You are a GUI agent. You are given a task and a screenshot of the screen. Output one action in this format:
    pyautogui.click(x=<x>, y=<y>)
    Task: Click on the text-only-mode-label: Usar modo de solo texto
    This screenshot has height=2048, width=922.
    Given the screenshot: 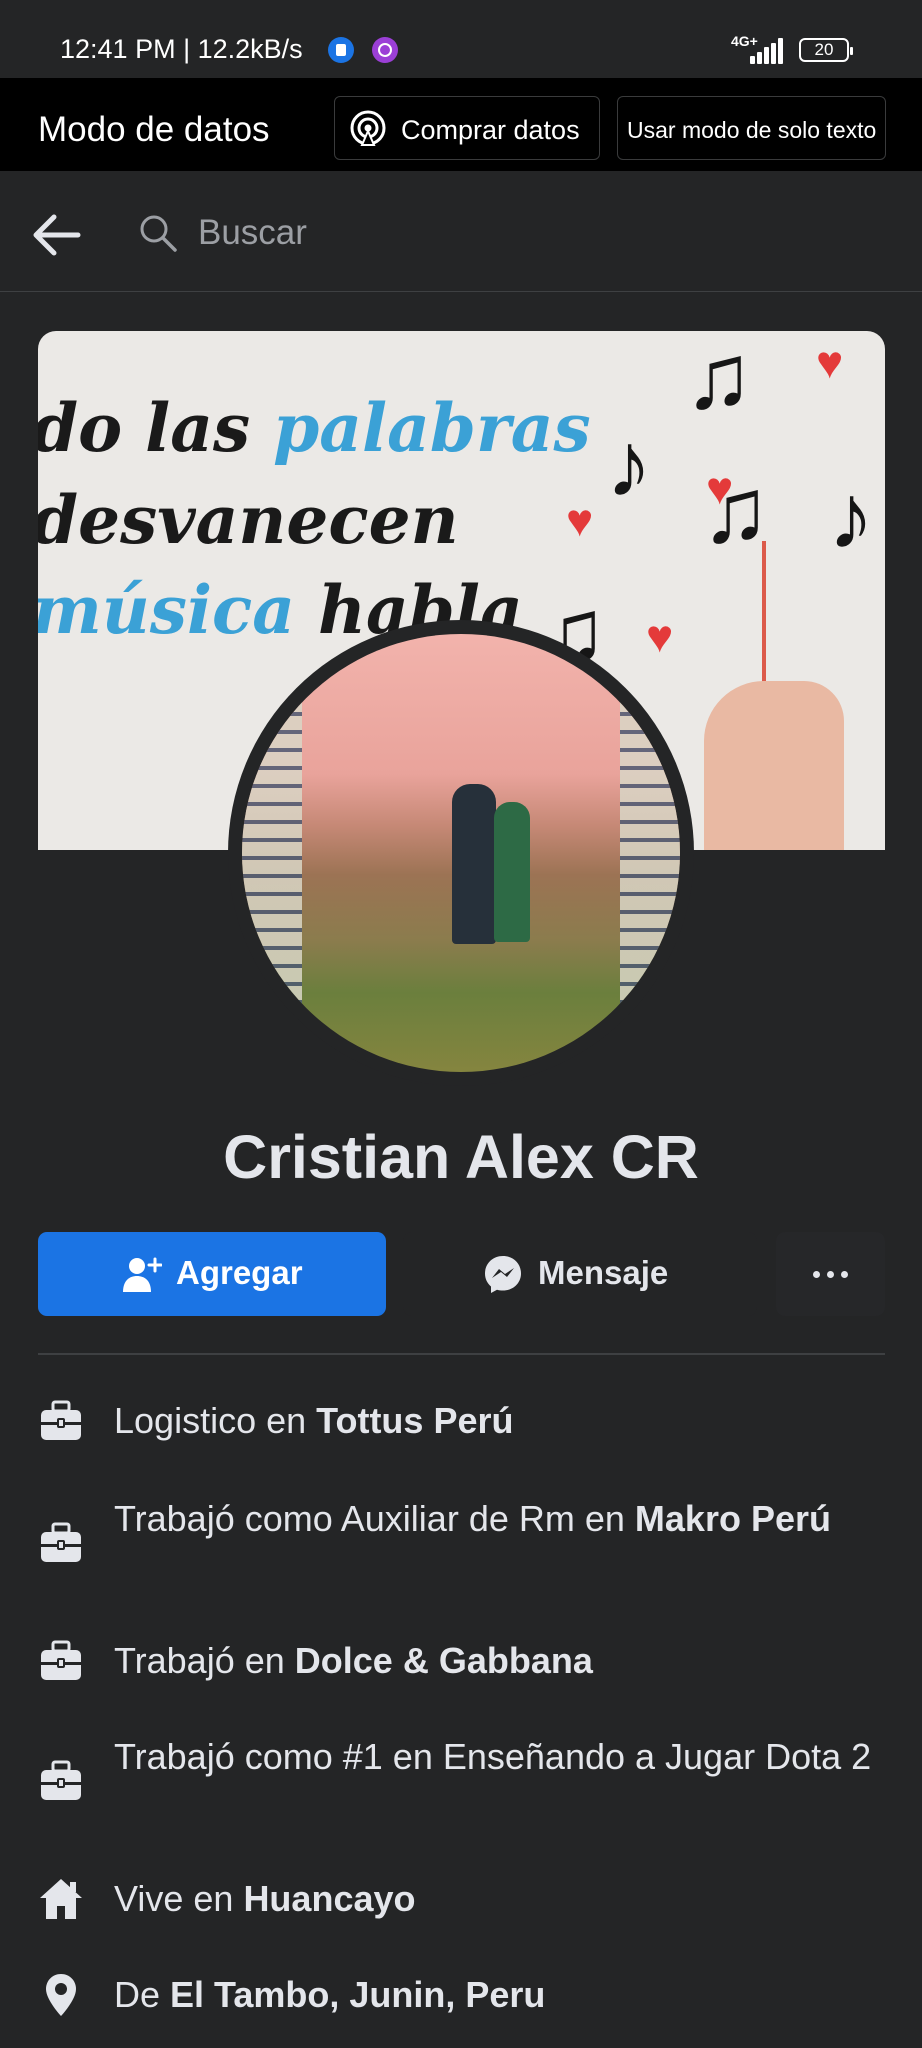 What is the action you would take?
    pyautogui.click(x=752, y=130)
    